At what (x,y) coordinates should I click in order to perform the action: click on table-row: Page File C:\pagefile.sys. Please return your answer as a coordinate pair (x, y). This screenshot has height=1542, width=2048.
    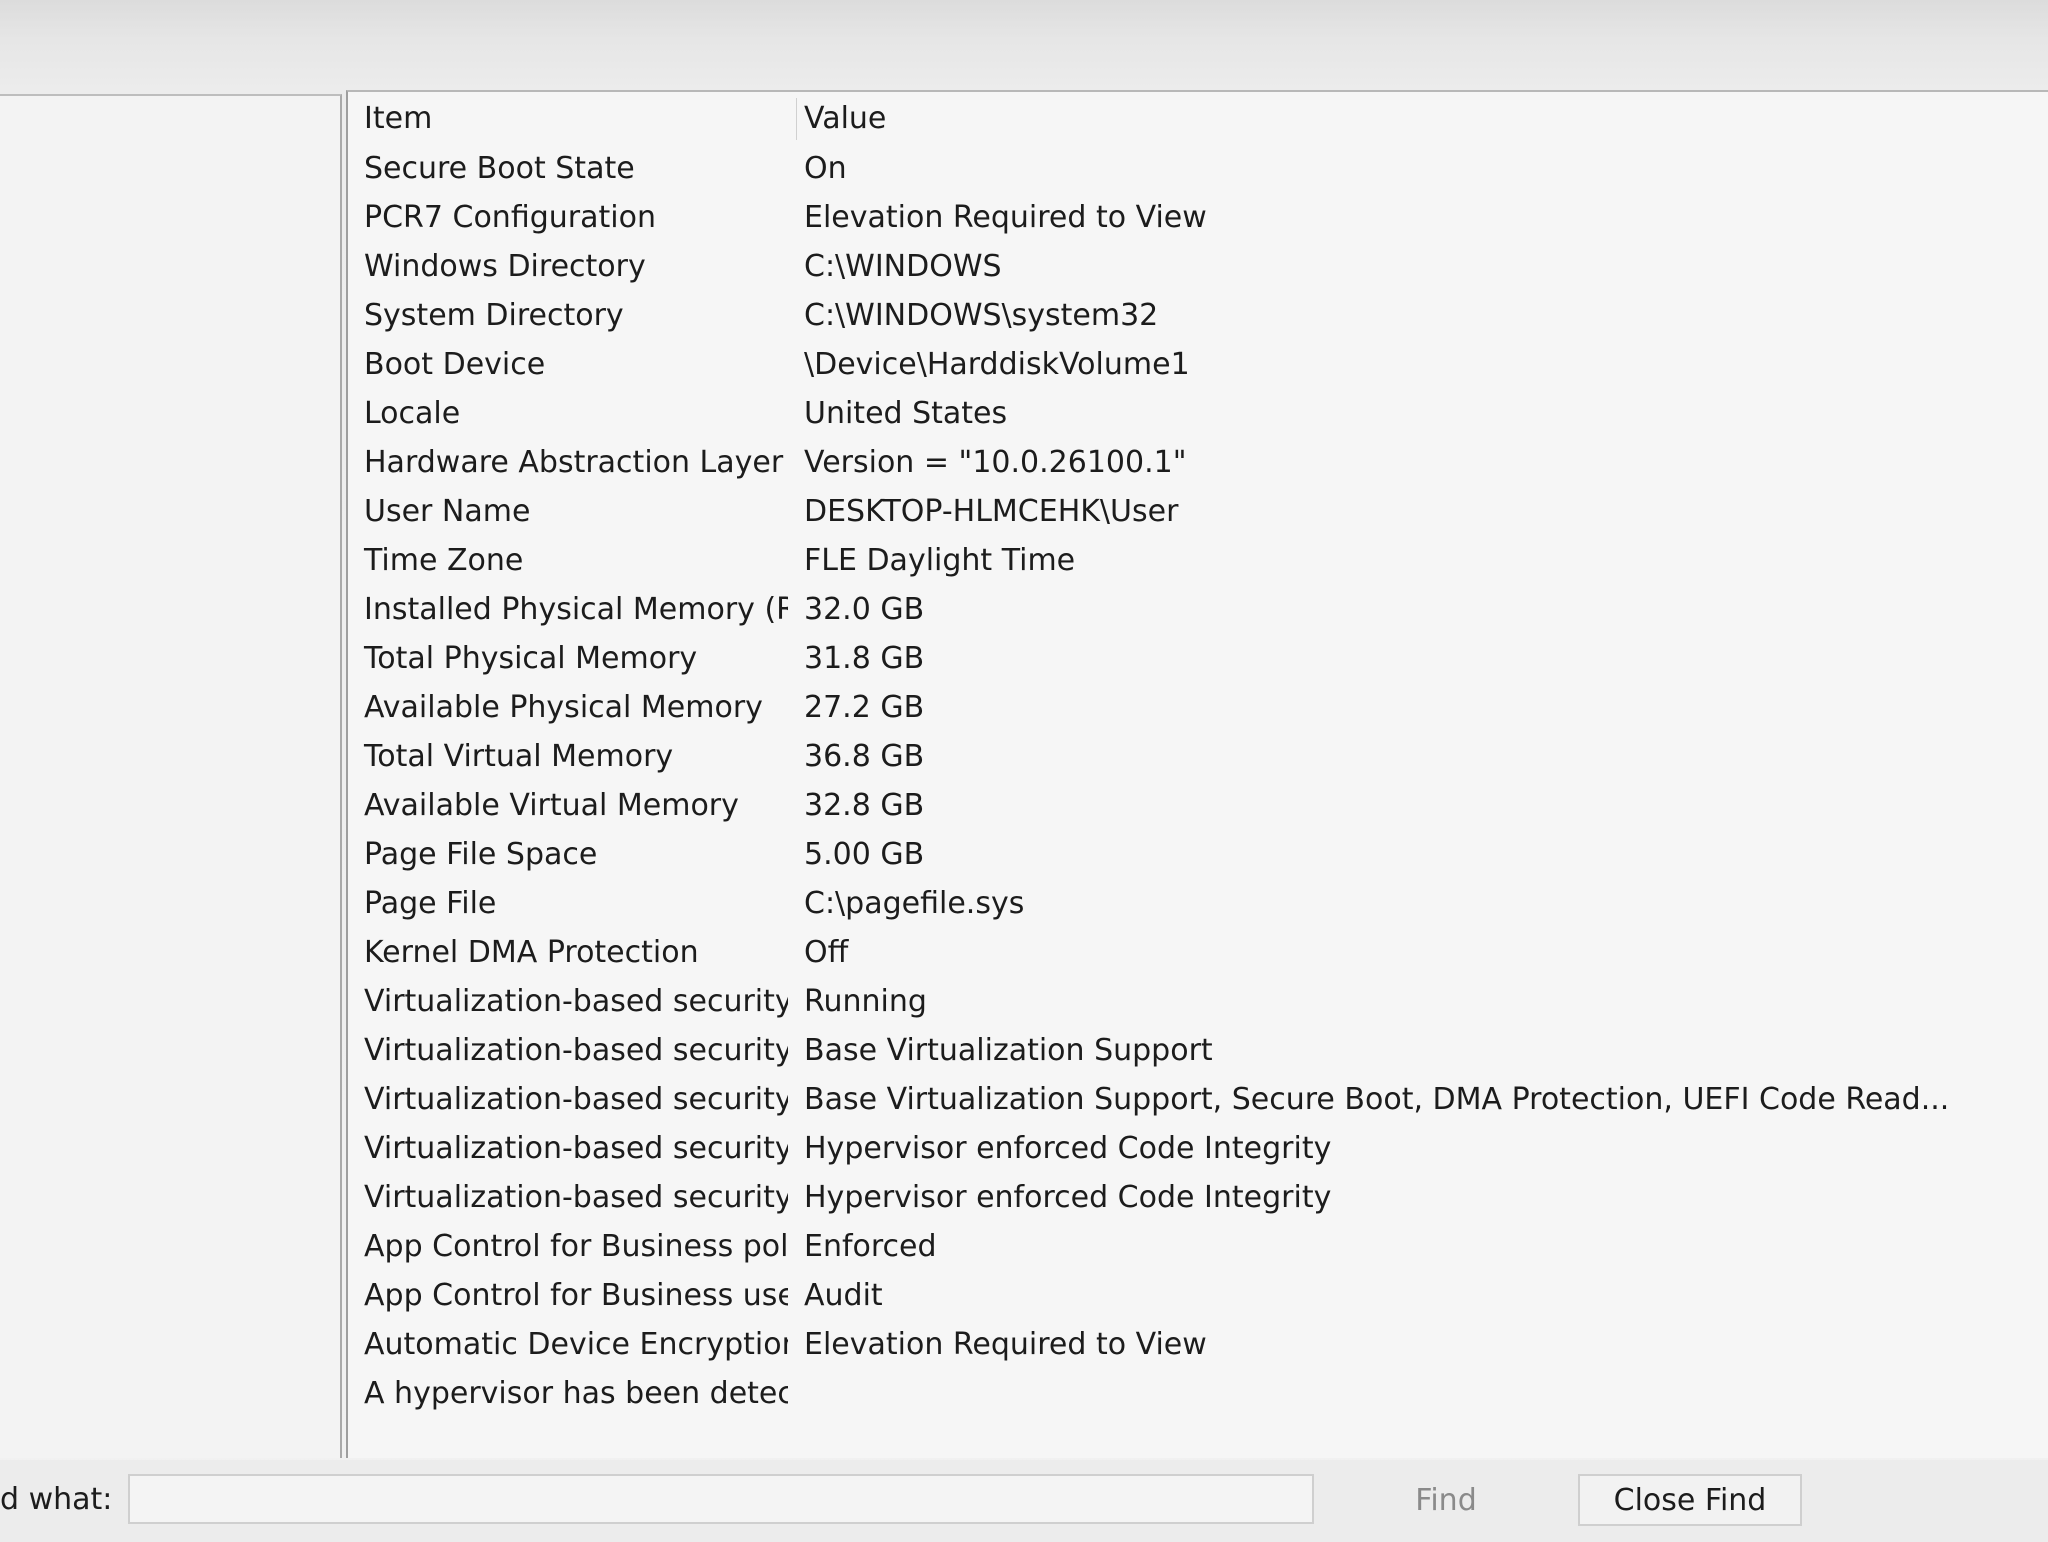
    Looking at the image, I should click on (1198, 903).